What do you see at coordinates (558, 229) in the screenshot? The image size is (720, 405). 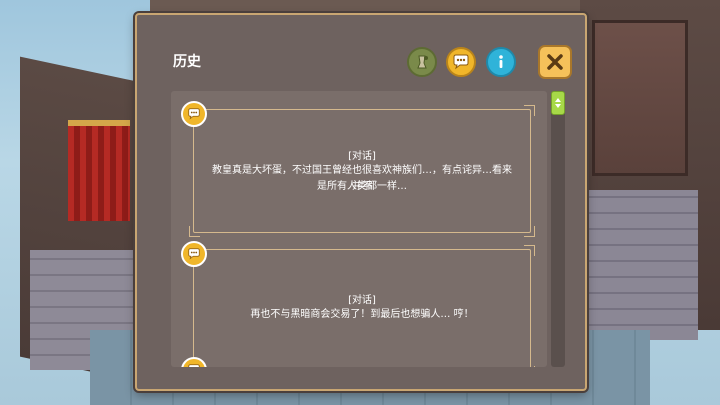 I see `scrollbar-track` at bounding box center [558, 229].